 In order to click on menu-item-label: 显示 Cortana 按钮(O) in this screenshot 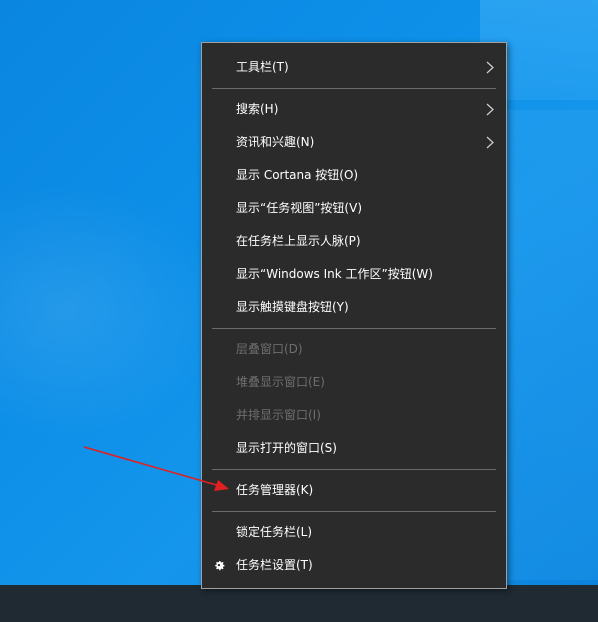, I will do `click(297, 175)`.